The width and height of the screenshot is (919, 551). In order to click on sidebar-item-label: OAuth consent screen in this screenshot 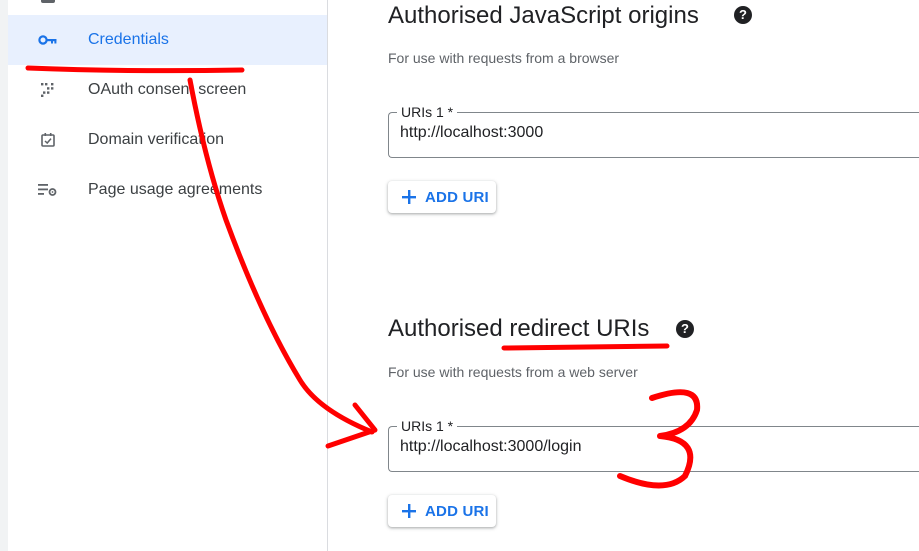, I will do `click(167, 89)`.